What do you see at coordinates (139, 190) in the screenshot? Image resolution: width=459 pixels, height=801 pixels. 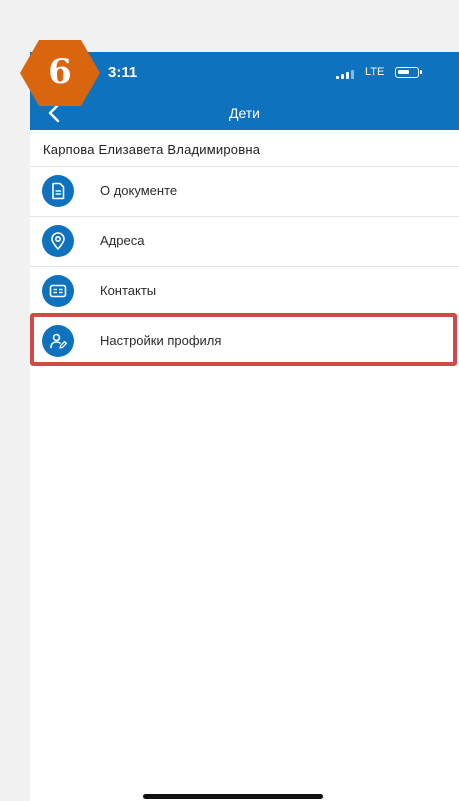 I see `menu-item-label: О документе` at bounding box center [139, 190].